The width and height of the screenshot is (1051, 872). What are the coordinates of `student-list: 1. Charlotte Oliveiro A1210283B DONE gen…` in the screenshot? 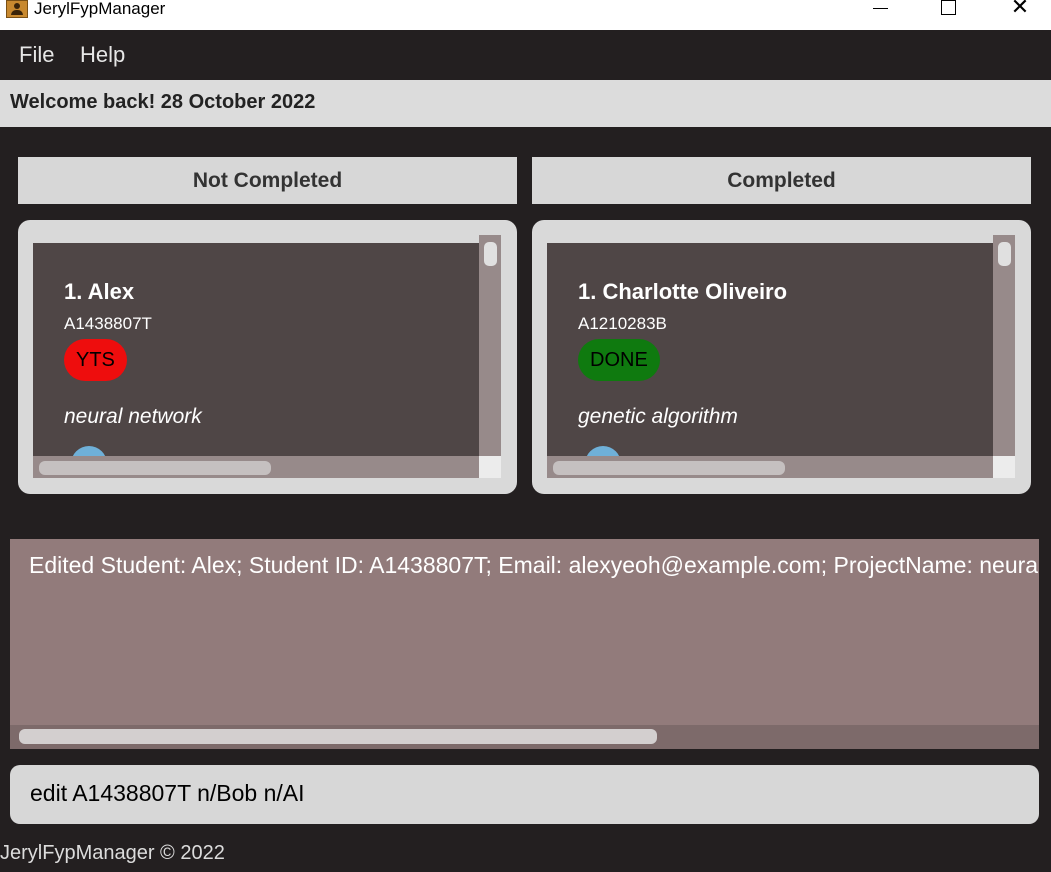 It's located at (770, 349).